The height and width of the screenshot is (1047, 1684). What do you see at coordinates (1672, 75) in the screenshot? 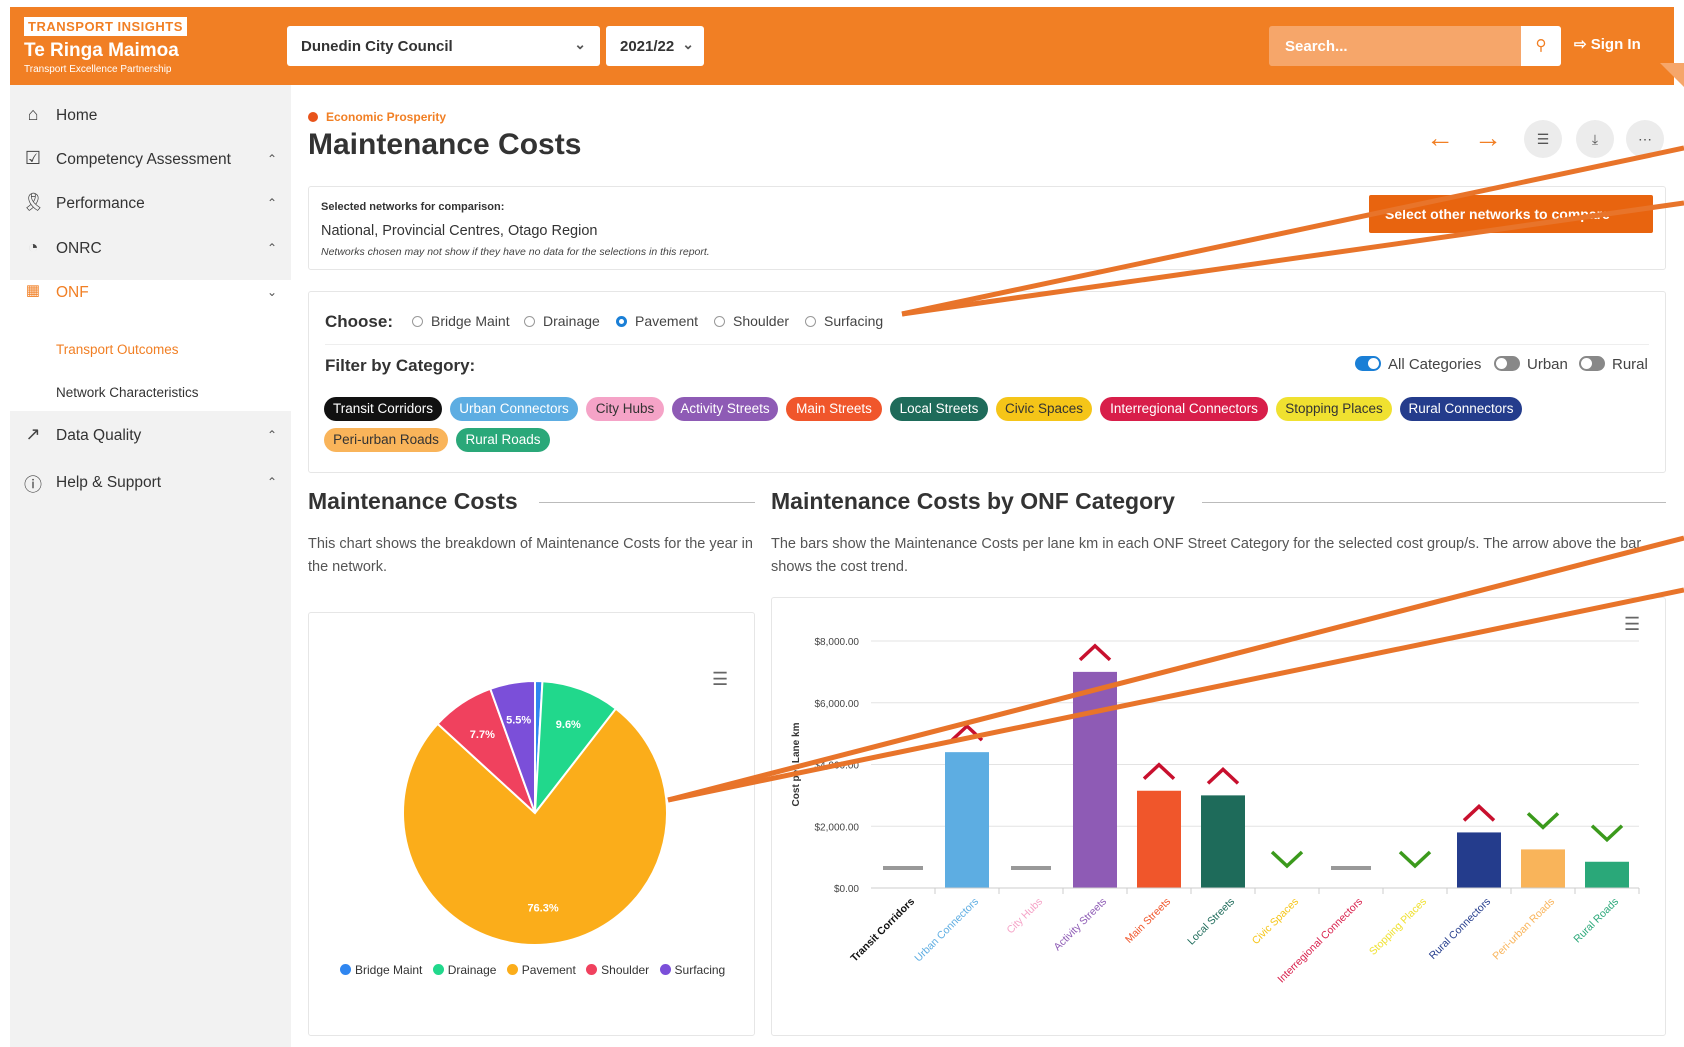
I see `page-corner-fold` at bounding box center [1672, 75].